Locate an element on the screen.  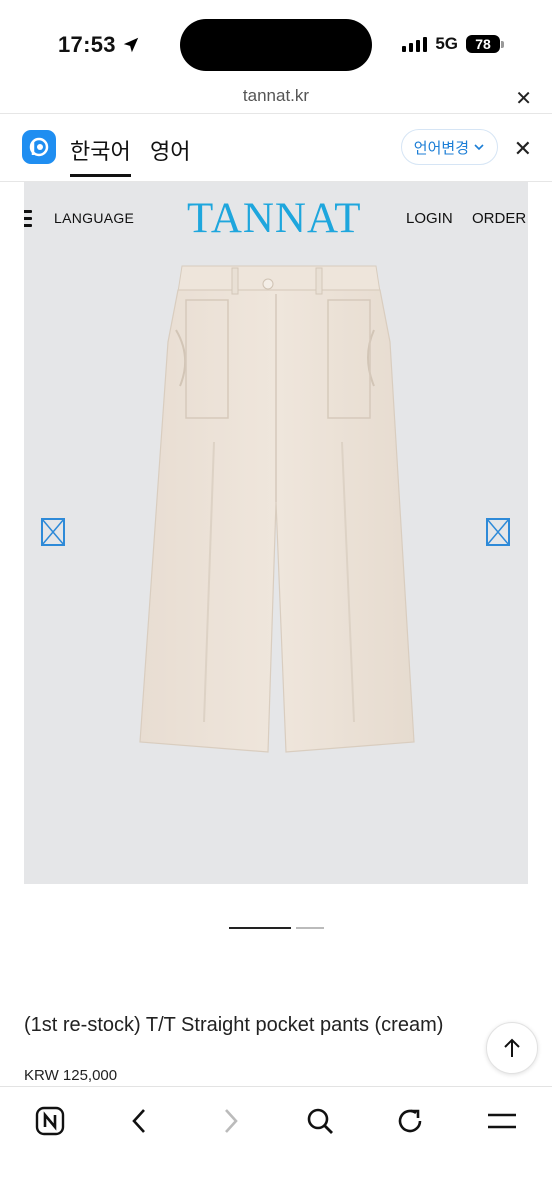
nav-language-link: LANGUAGE is located at coordinates (94, 218).